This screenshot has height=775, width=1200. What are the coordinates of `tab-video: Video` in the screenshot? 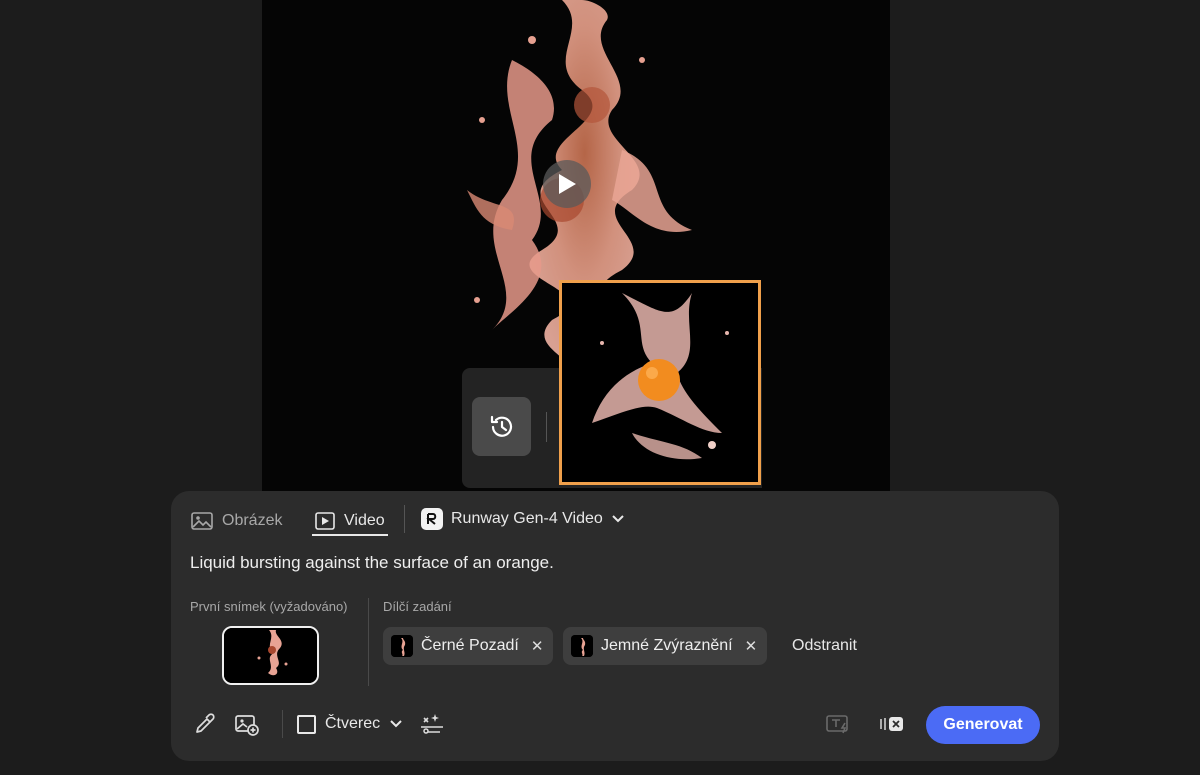 It's located at (349, 521).